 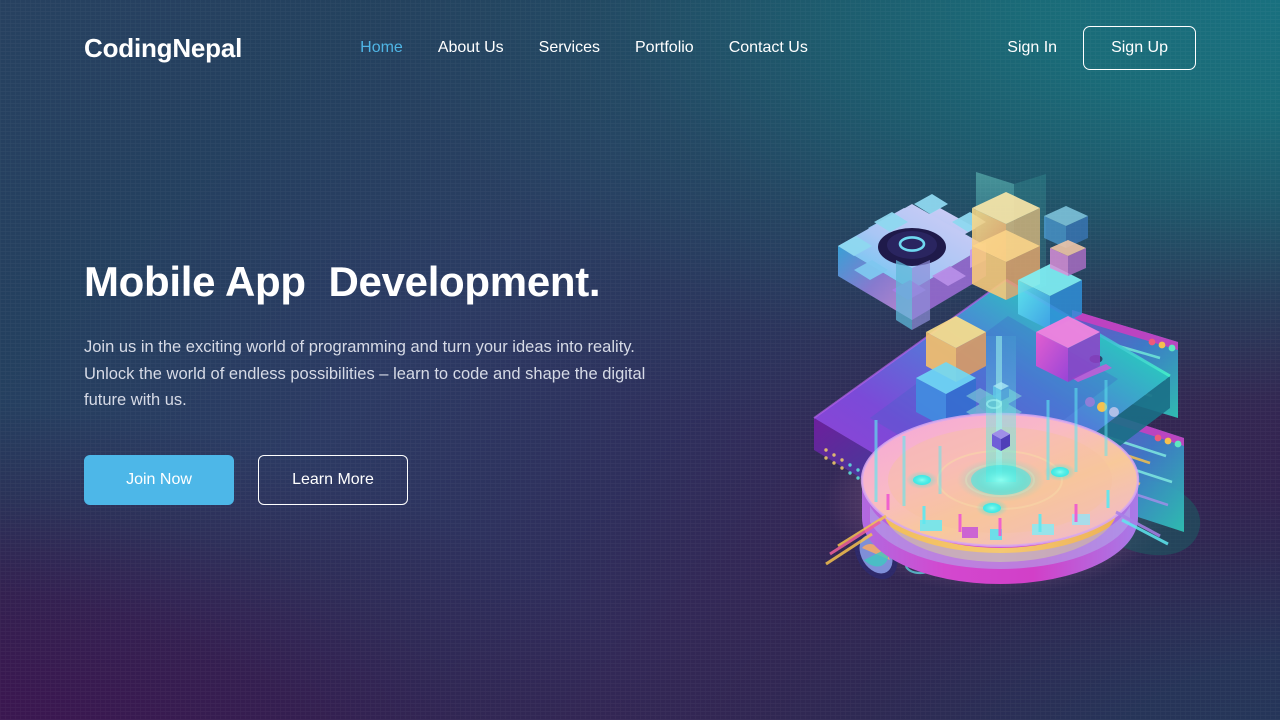 I want to click on nav-actions: Sign In Sign Up, so click(x=1101, y=48).